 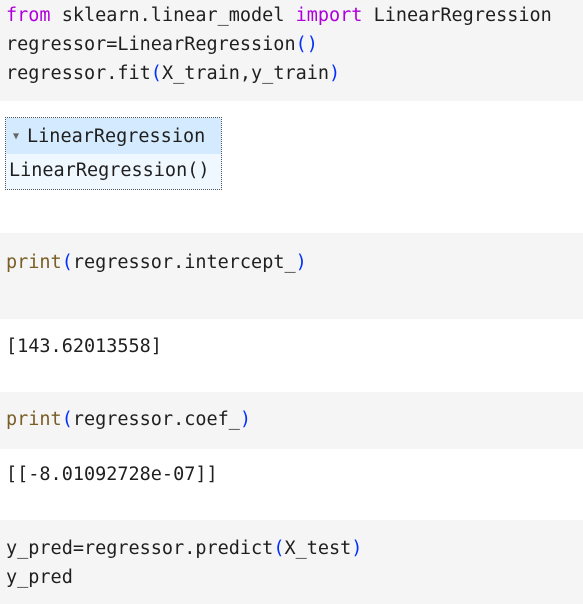 I want to click on keyword: from, so click(x=28, y=15).